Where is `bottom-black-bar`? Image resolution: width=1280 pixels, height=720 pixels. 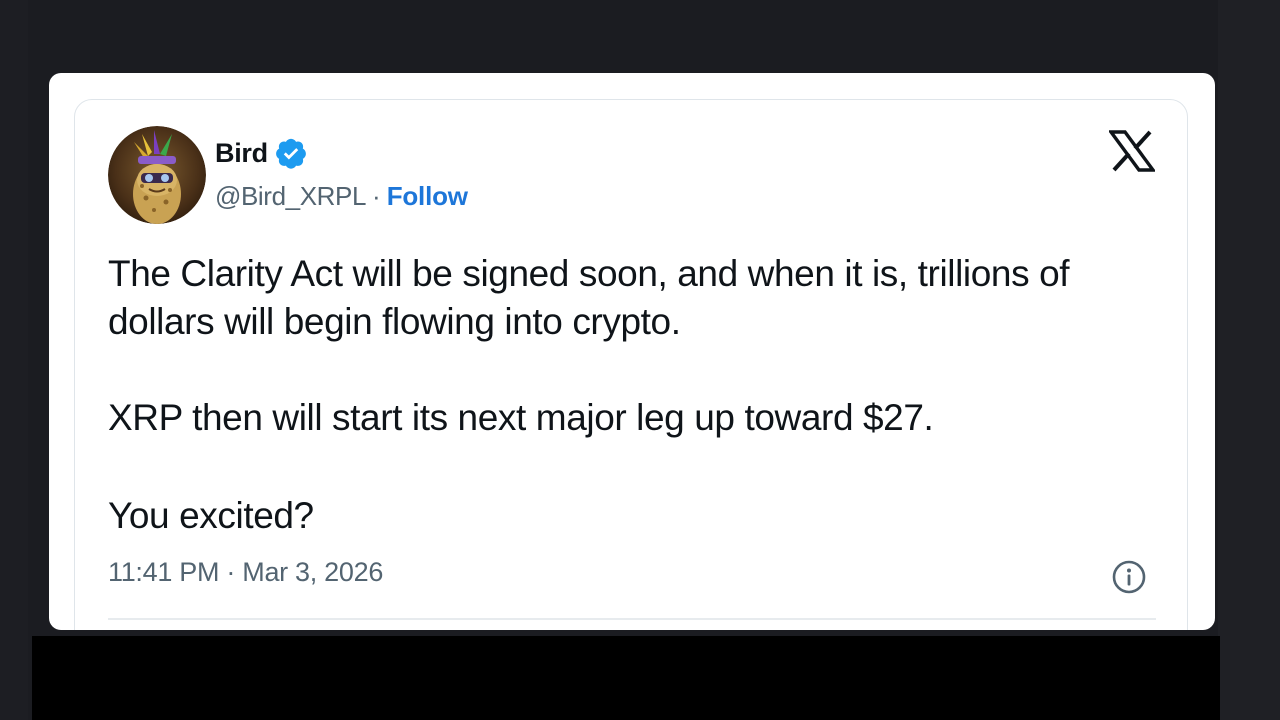
bottom-black-bar is located at coordinates (626, 678).